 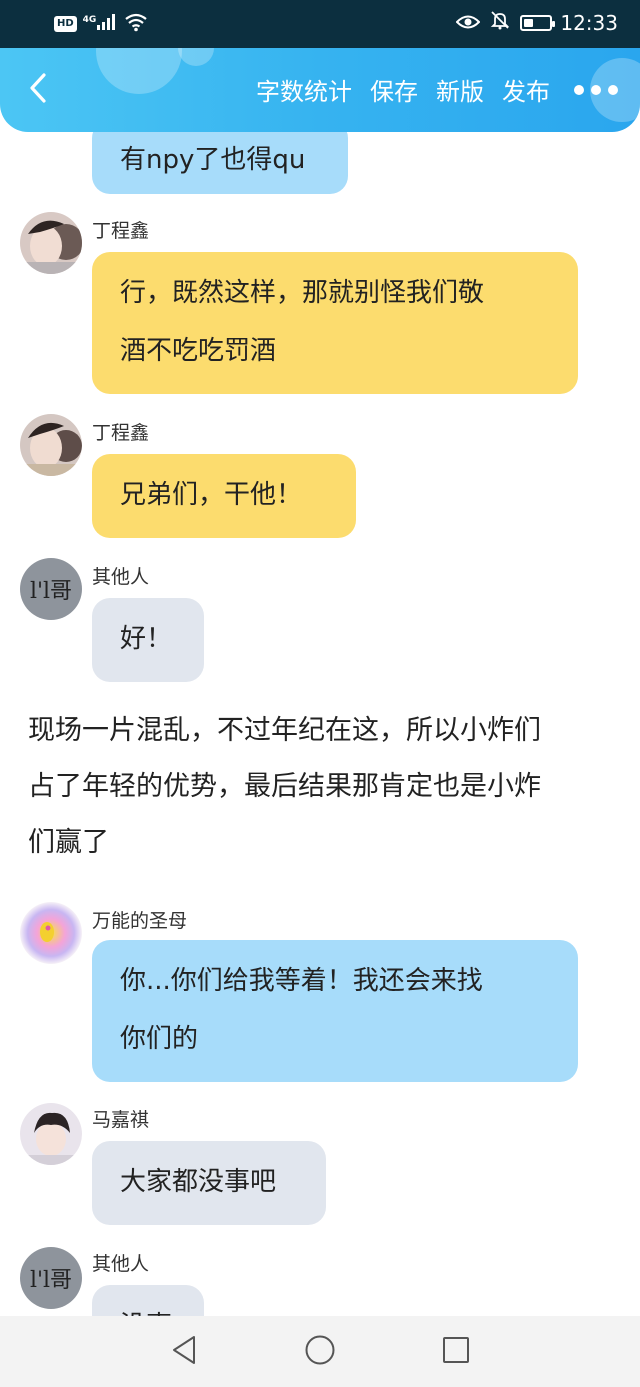 I want to click on nav-back-button, so click(x=184, y=1352).